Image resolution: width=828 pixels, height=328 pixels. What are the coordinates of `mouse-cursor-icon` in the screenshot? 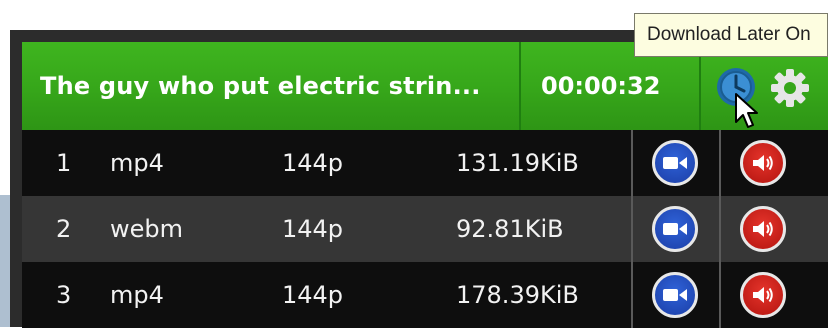 It's located at (747, 111).